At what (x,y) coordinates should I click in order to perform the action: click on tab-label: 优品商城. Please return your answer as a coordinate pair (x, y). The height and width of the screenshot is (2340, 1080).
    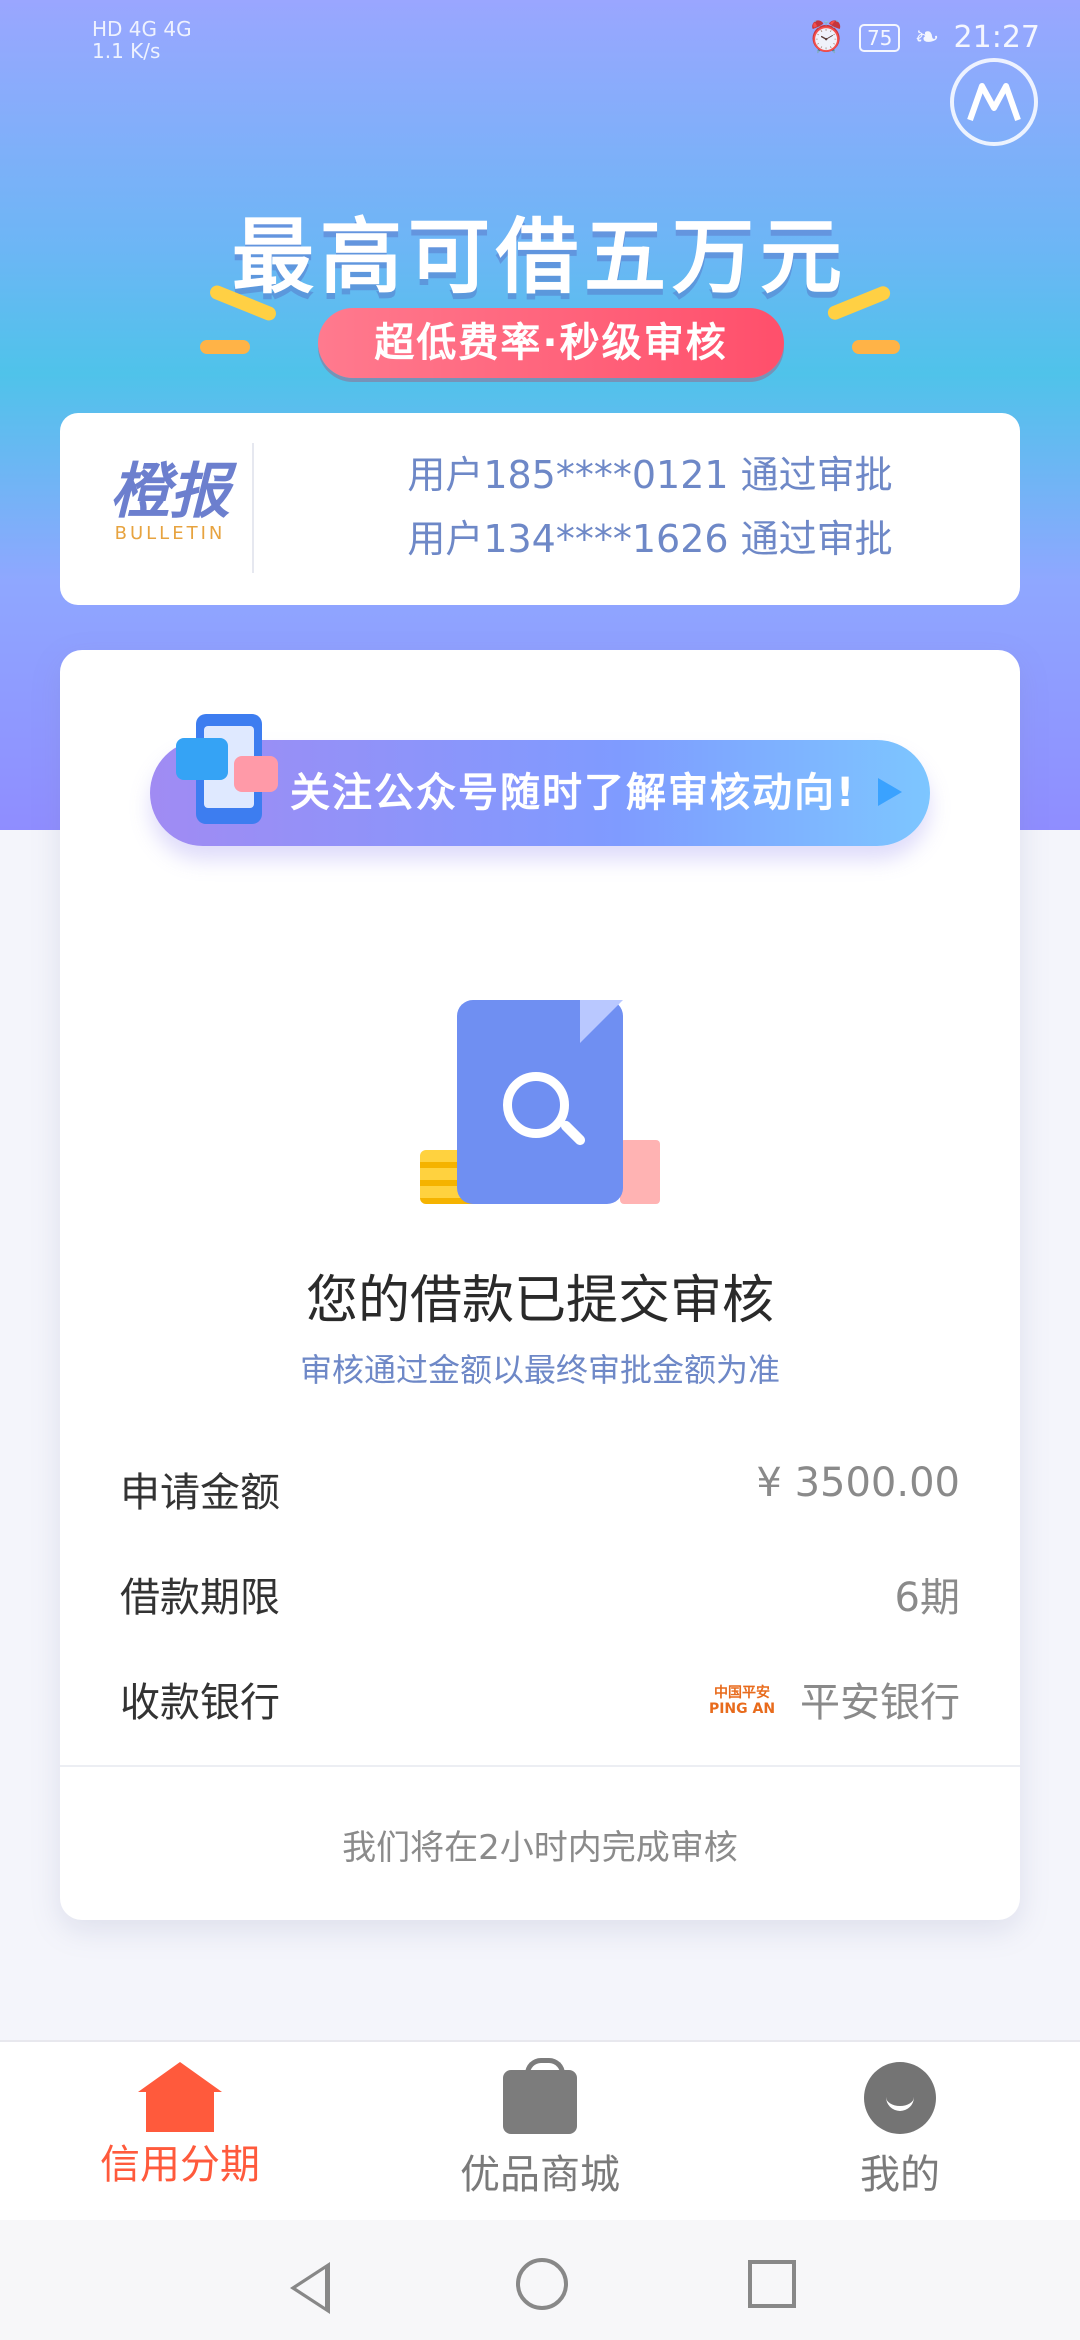
    Looking at the image, I should click on (540, 2175).